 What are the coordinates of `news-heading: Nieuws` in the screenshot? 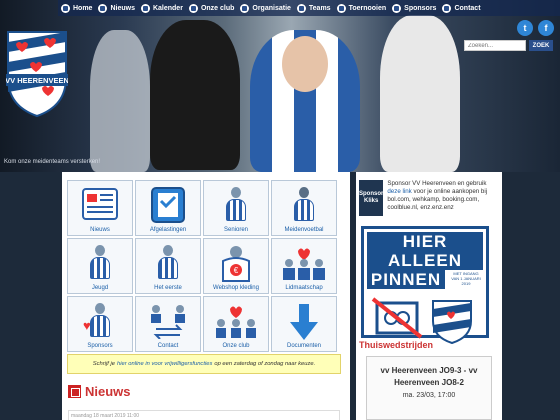 It's located at (99, 391).